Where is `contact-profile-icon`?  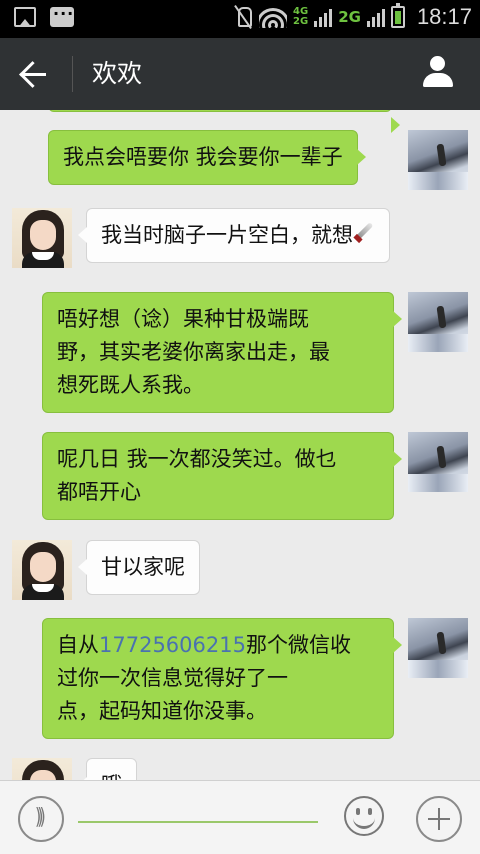 contact-profile-icon is located at coordinates (438, 73).